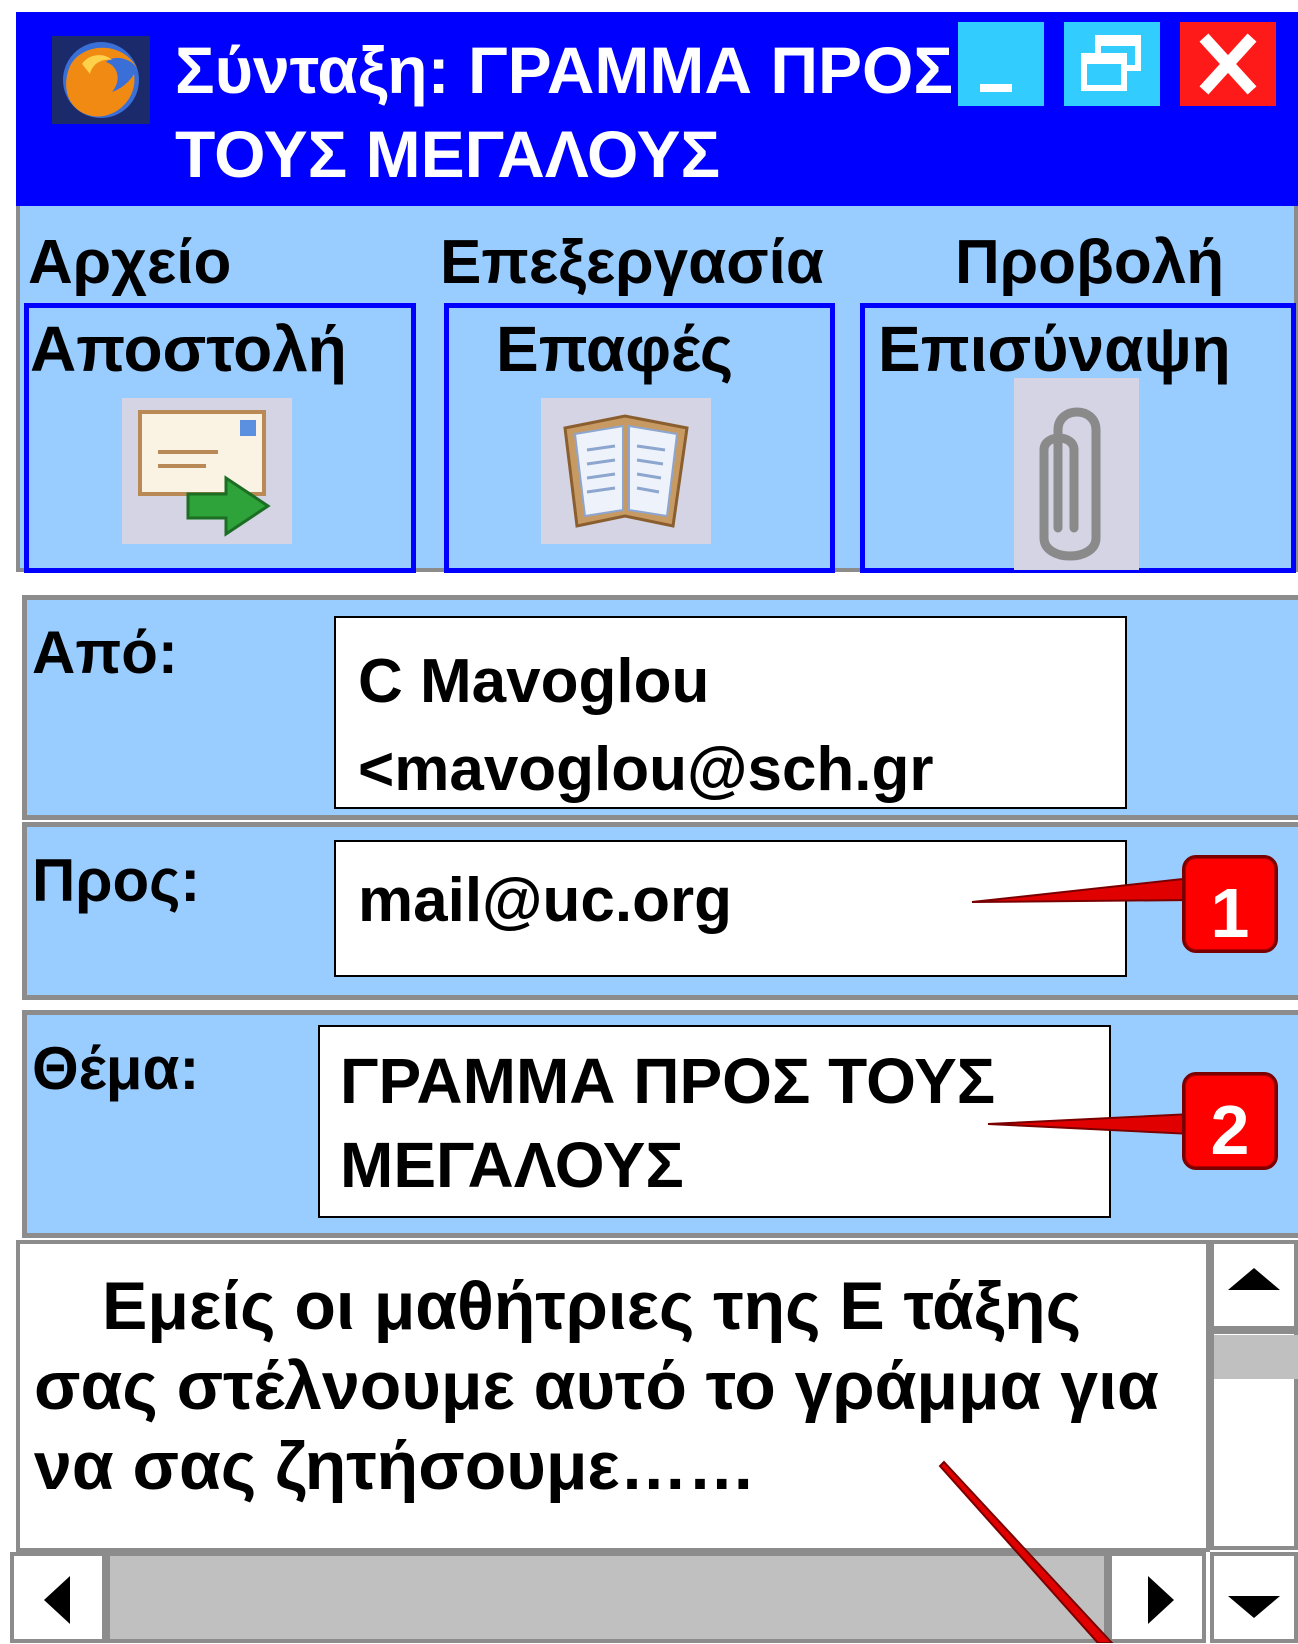  I want to click on restore-button, so click(1112, 64).